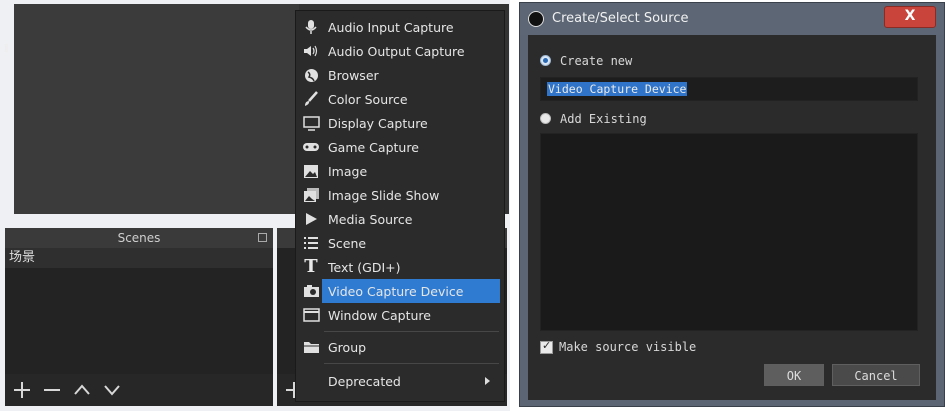 The width and height of the screenshot is (945, 411). I want to click on menu-item-audio-output-capture: Audio Output Capture, so click(400, 51).